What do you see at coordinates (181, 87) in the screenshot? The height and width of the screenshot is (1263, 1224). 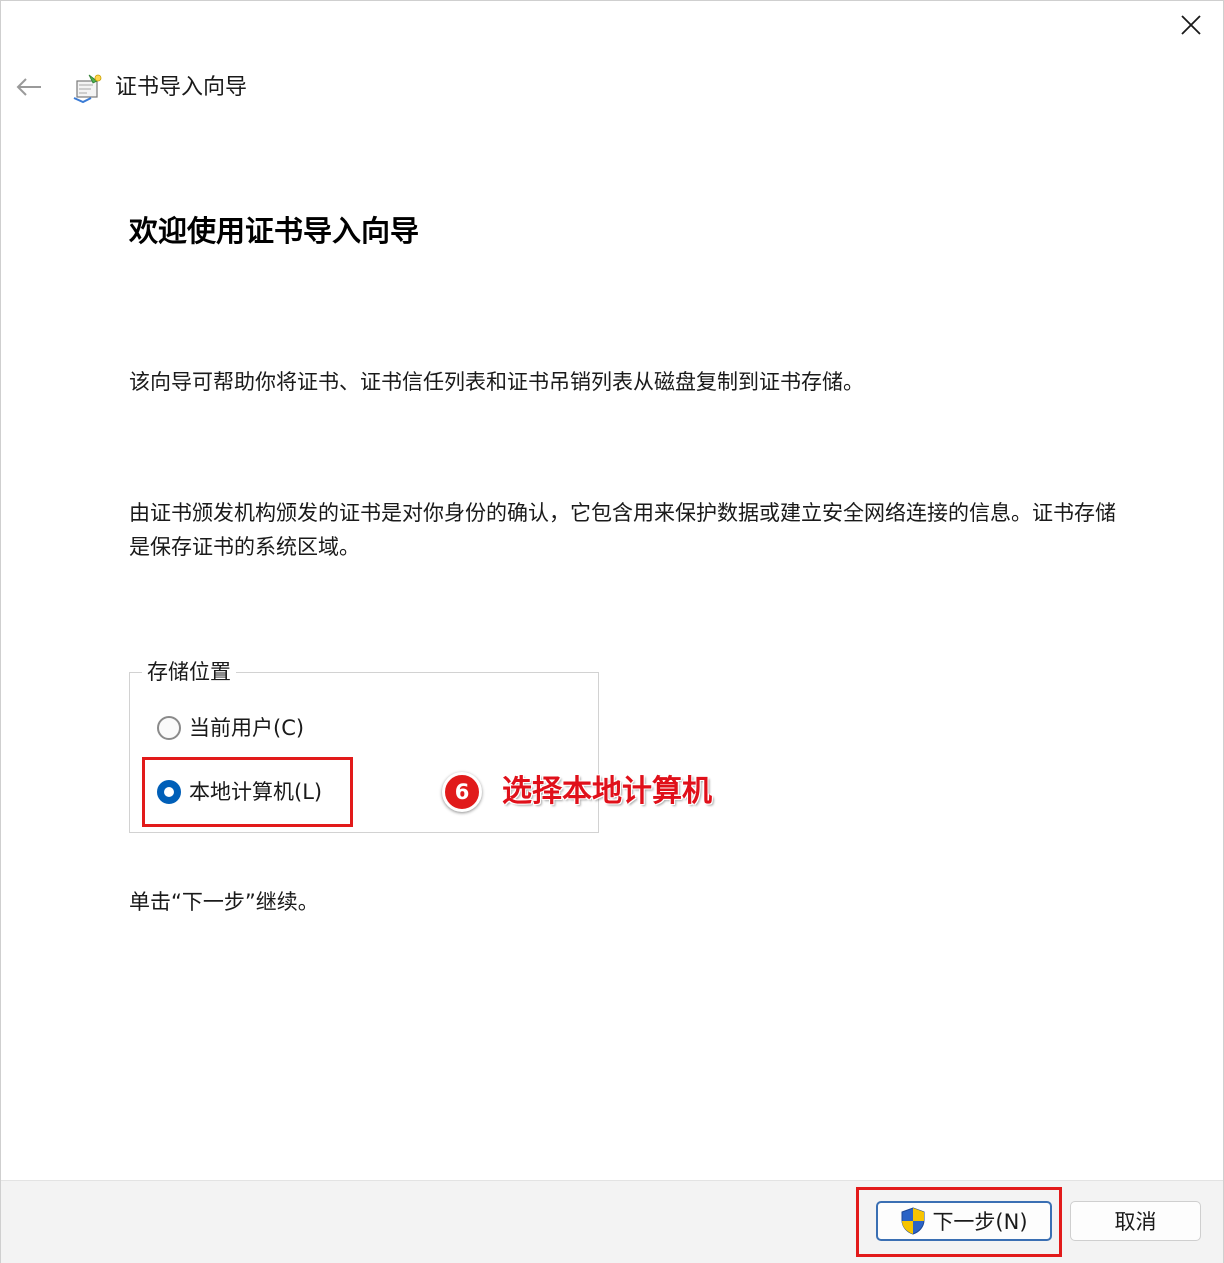 I see `window-title: 证书导入向导` at bounding box center [181, 87].